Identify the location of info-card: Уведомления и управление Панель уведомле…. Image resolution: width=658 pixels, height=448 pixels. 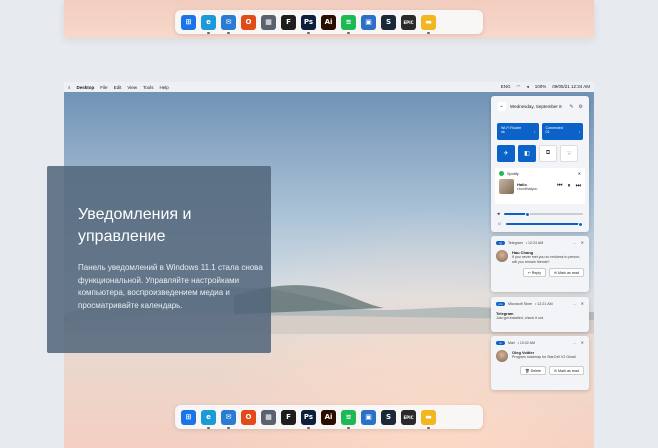
(159, 259).